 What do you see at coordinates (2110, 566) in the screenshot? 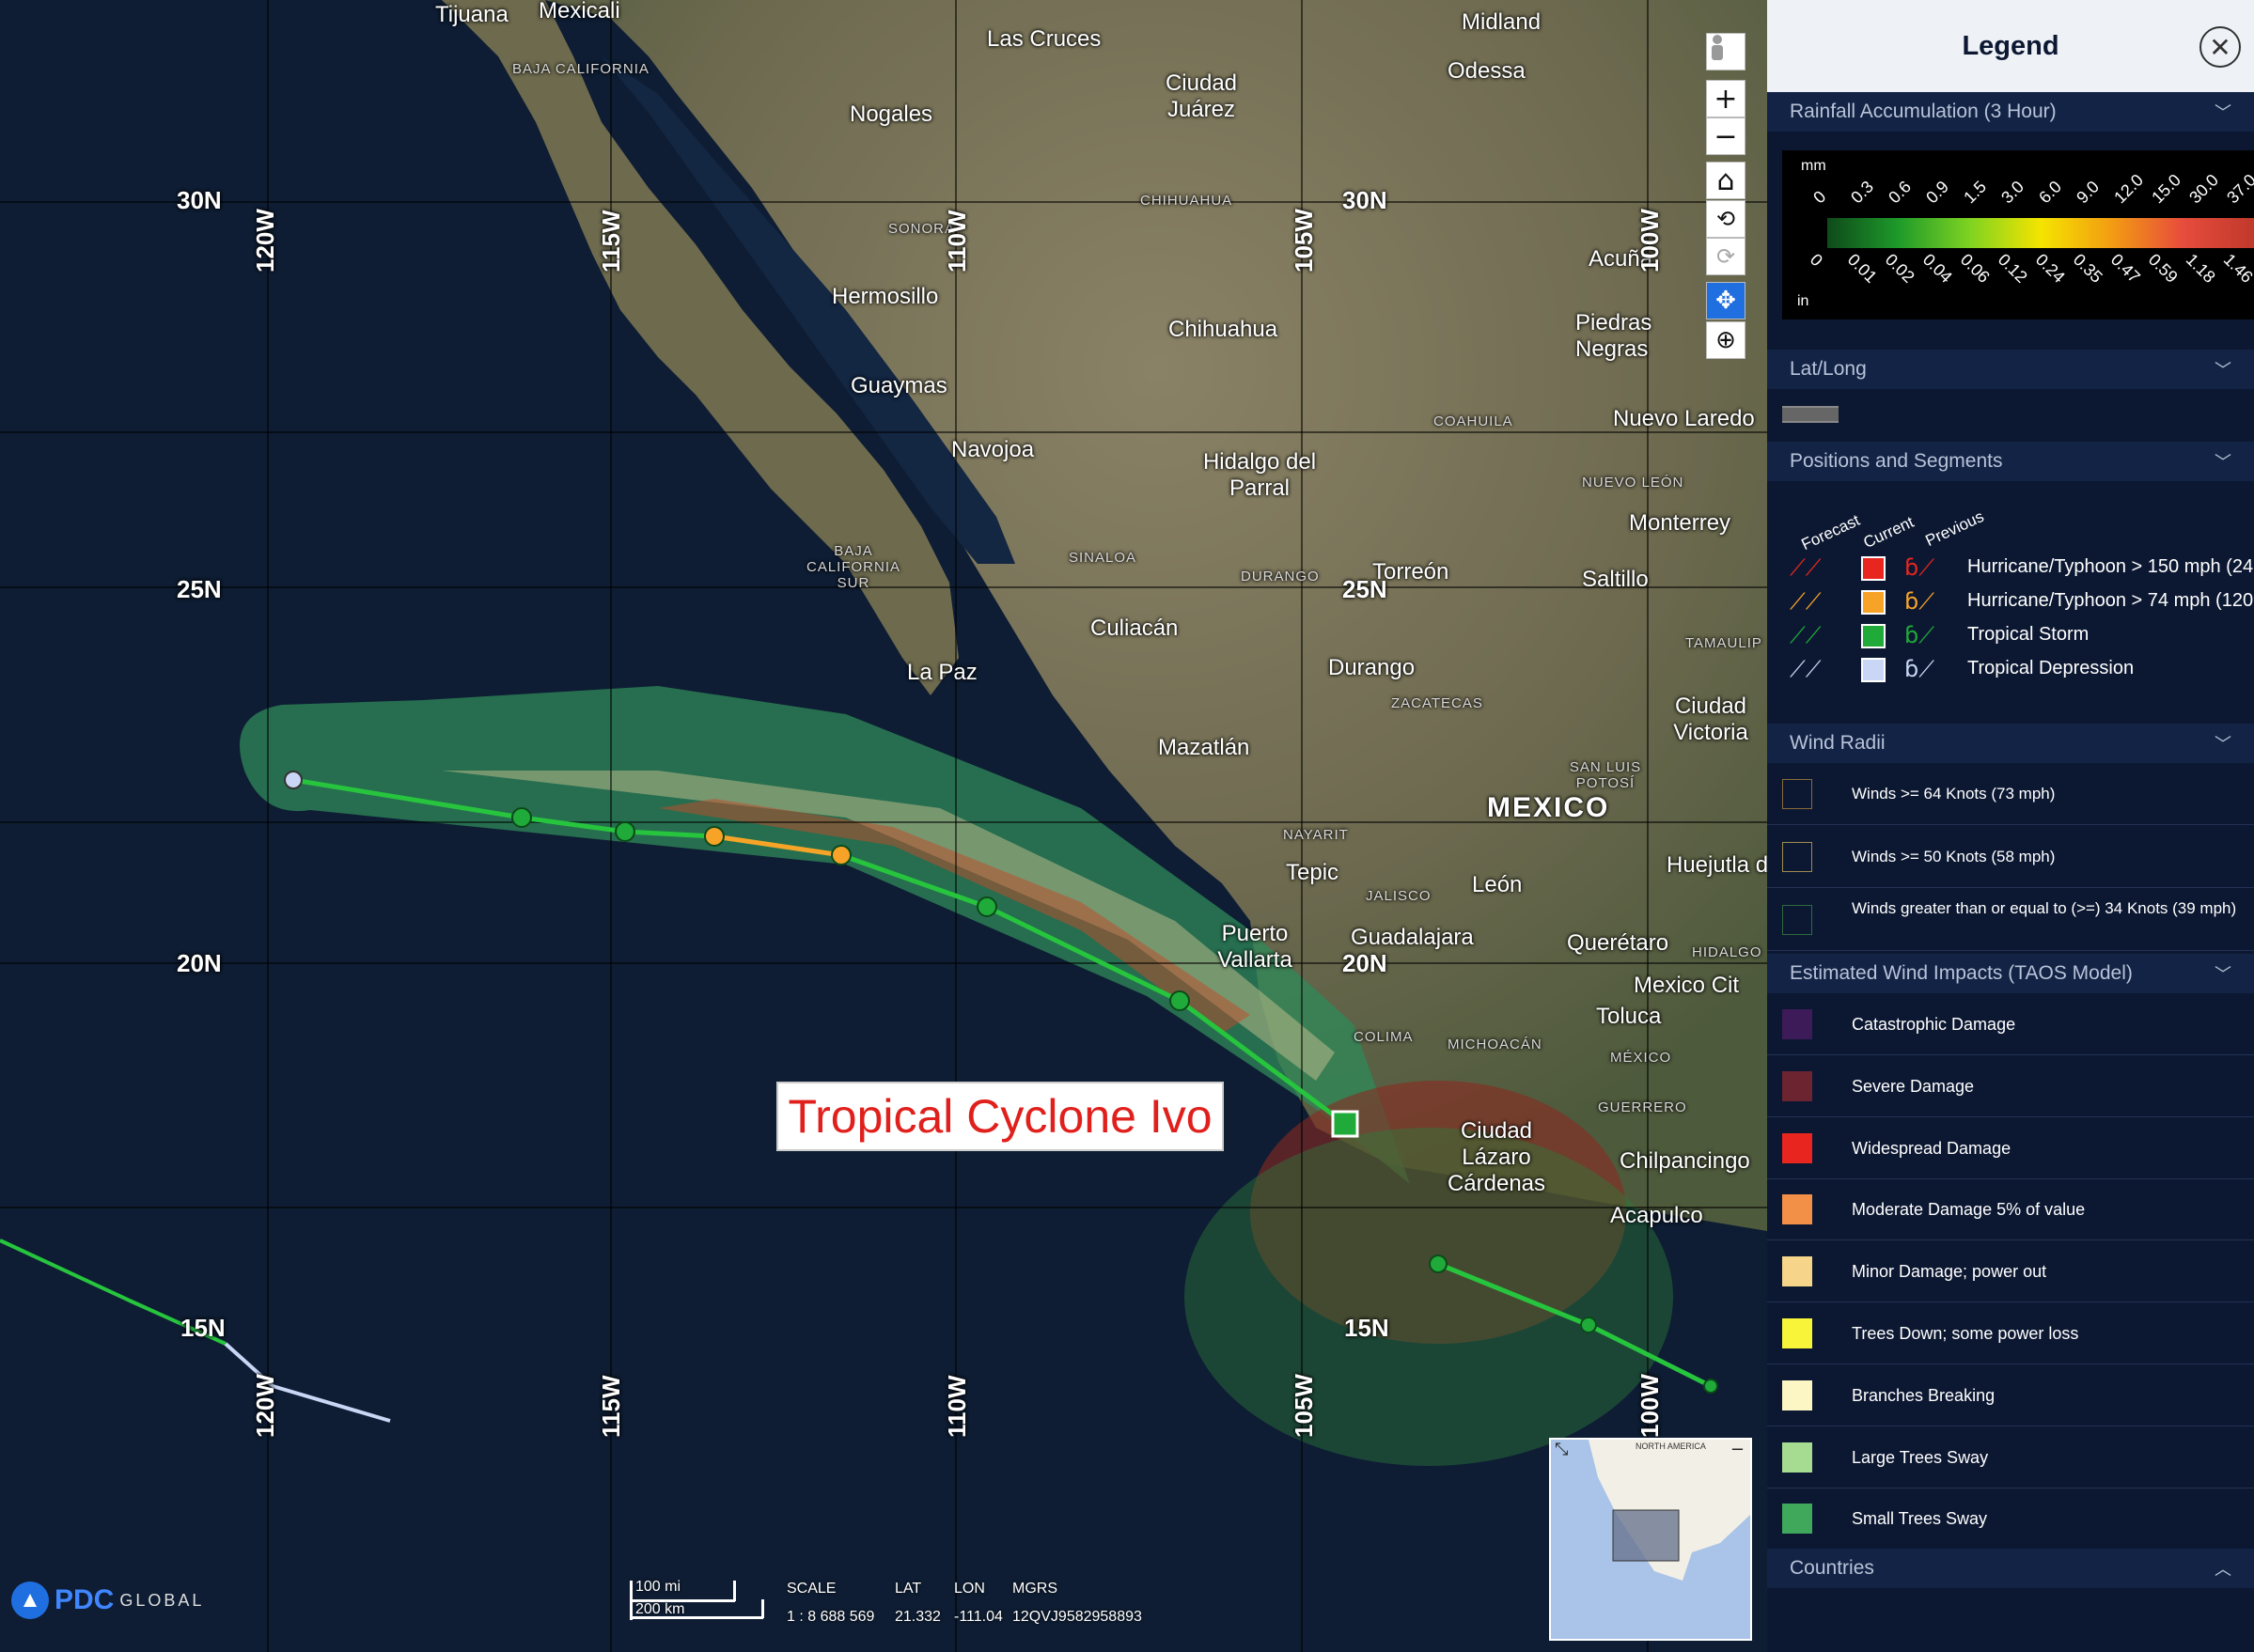
I see `positions-row-label: Hurricane/Typhoon > 150 mph (24` at bounding box center [2110, 566].